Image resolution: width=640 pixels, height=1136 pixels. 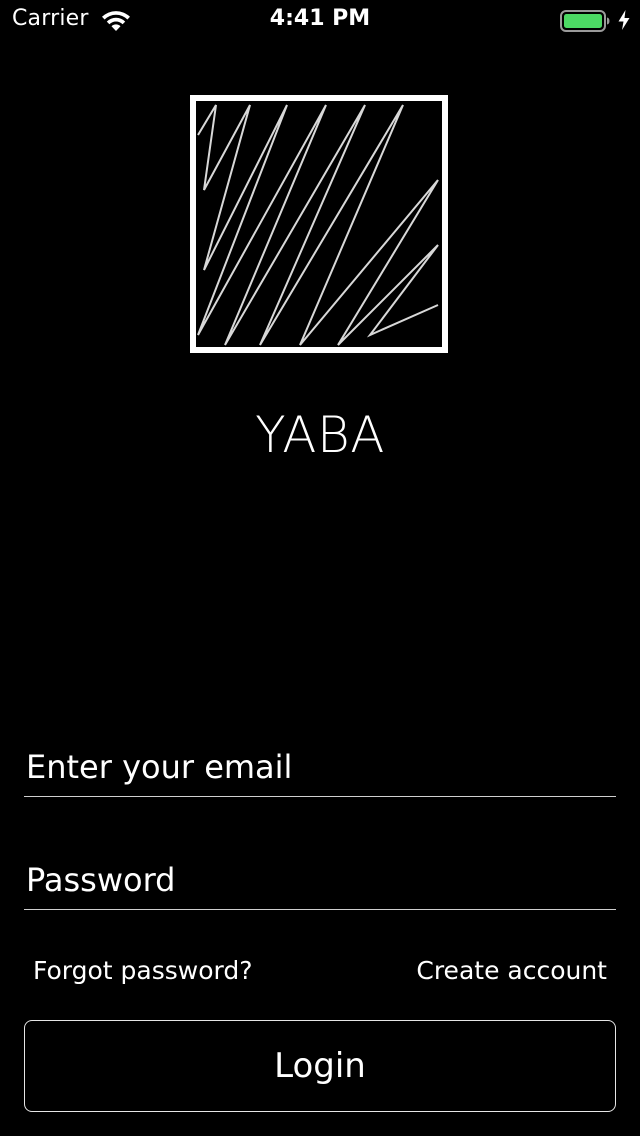 I want to click on forgot-password-link: Forgot password?, so click(x=143, y=970).